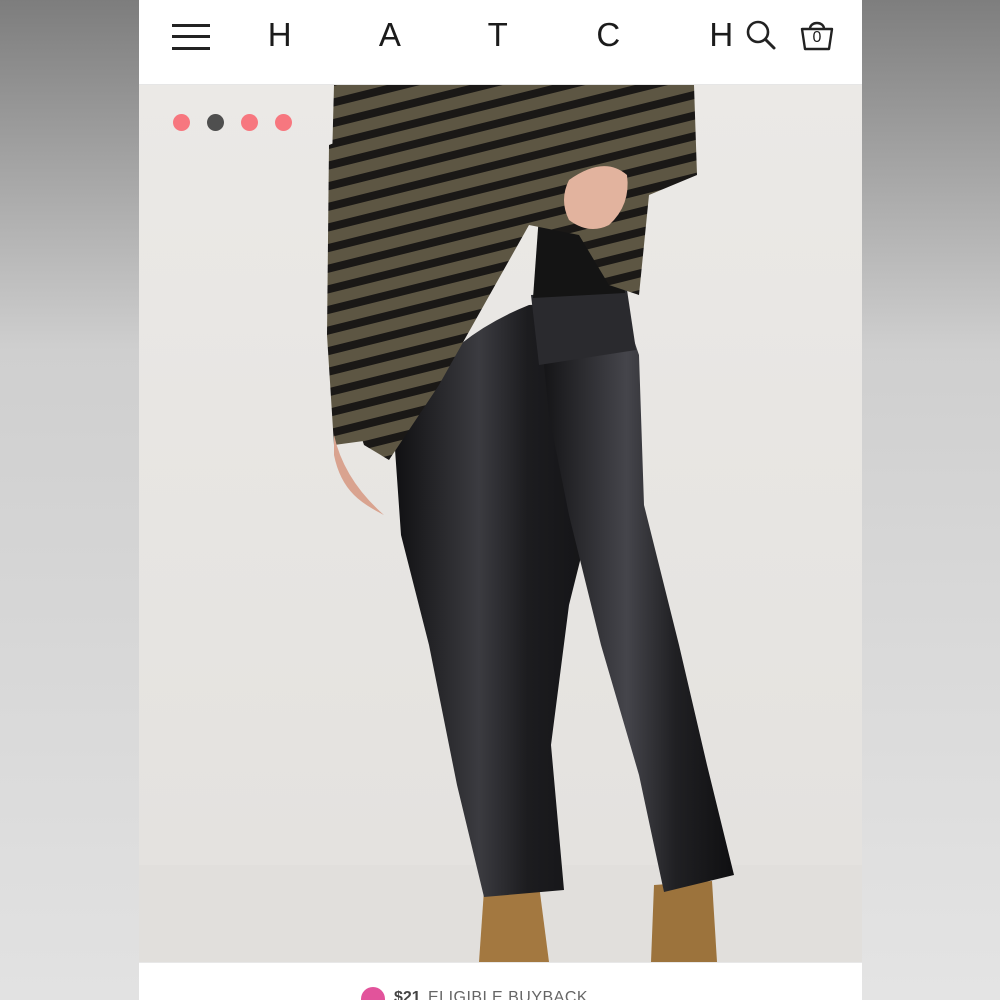 The height and width of the screenshot is (1000, 1000). Describe the element at coordinates (500, 42) in the screenshot. I see `site-header: H A T C H 0` at that location.